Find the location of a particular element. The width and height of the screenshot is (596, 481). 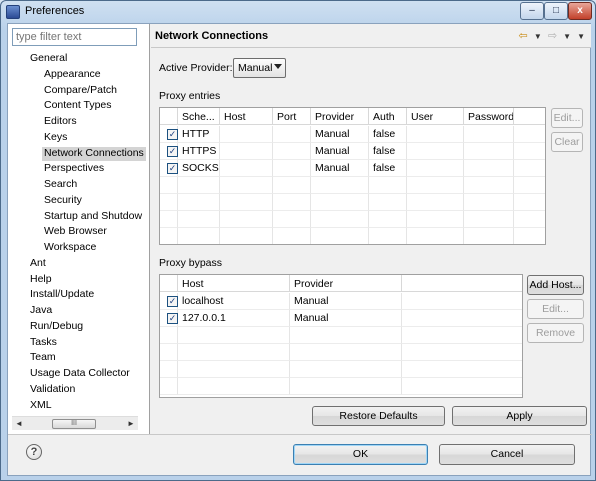

minimize-button: – is located at coordinates (532, 11).